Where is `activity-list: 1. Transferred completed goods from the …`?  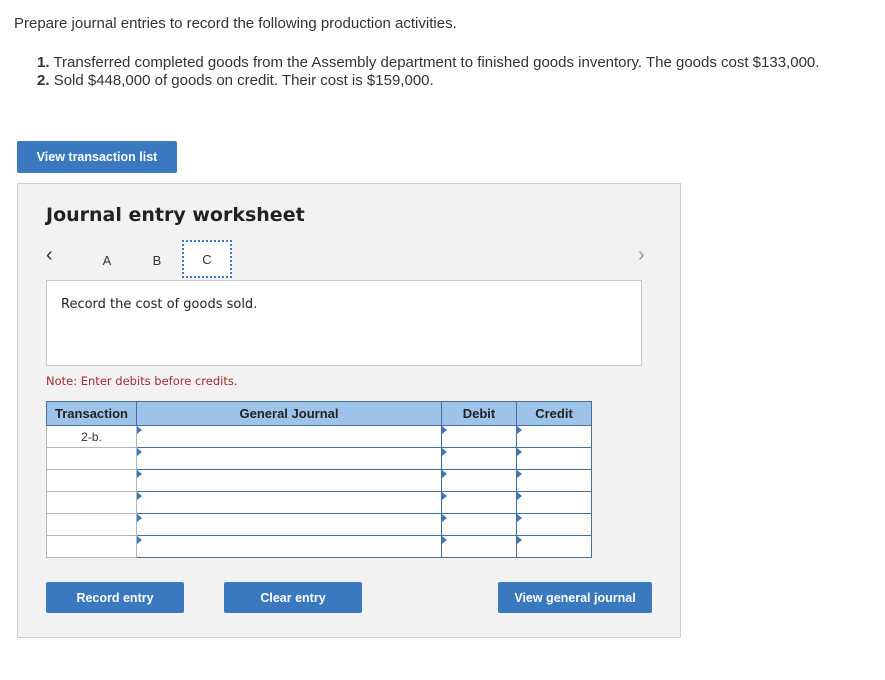
activity-list: 1. Transferred completed goods from the … is located at coordinates (428, 72).